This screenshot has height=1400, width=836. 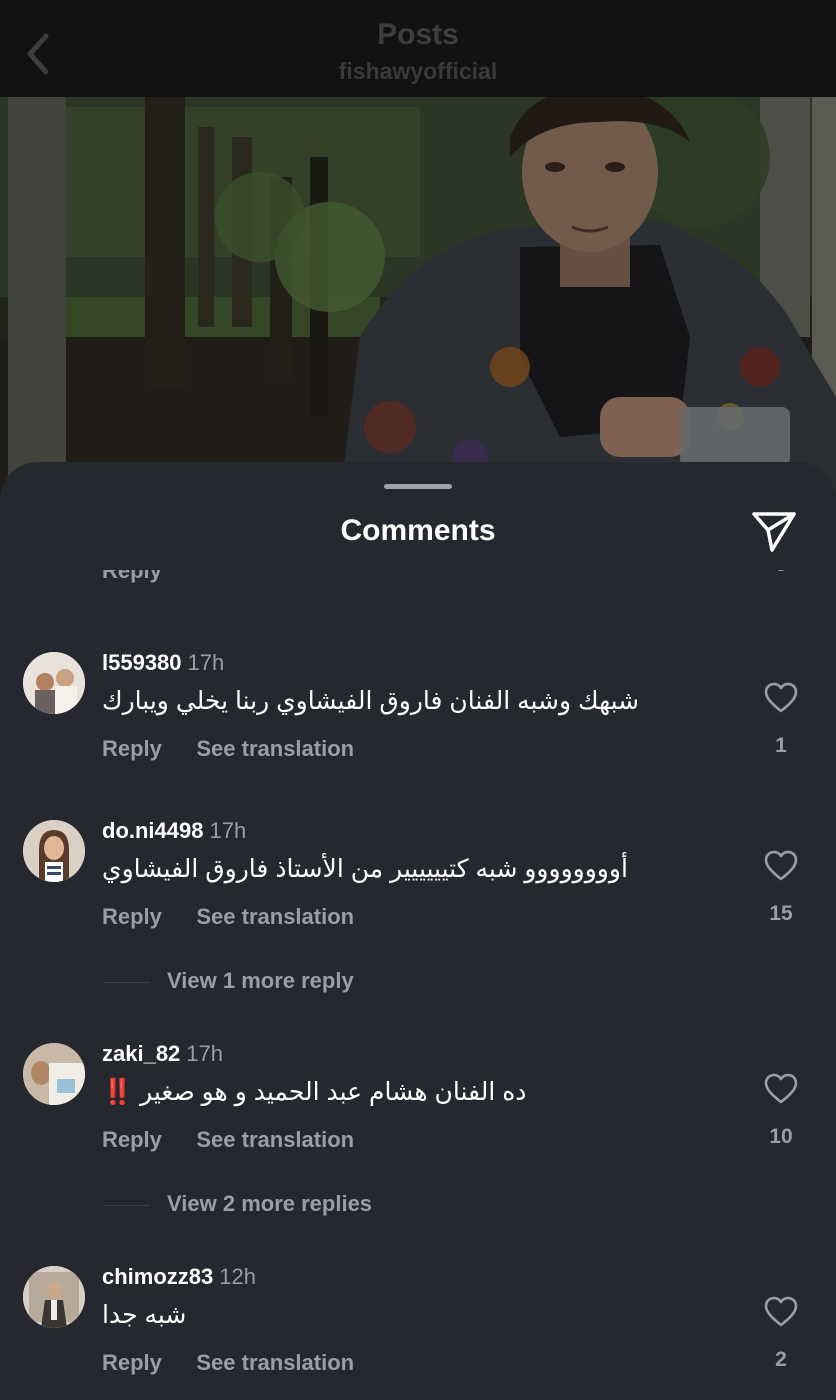 I want to click on comment-username: zaki_82, so click(x=141, y=1053).